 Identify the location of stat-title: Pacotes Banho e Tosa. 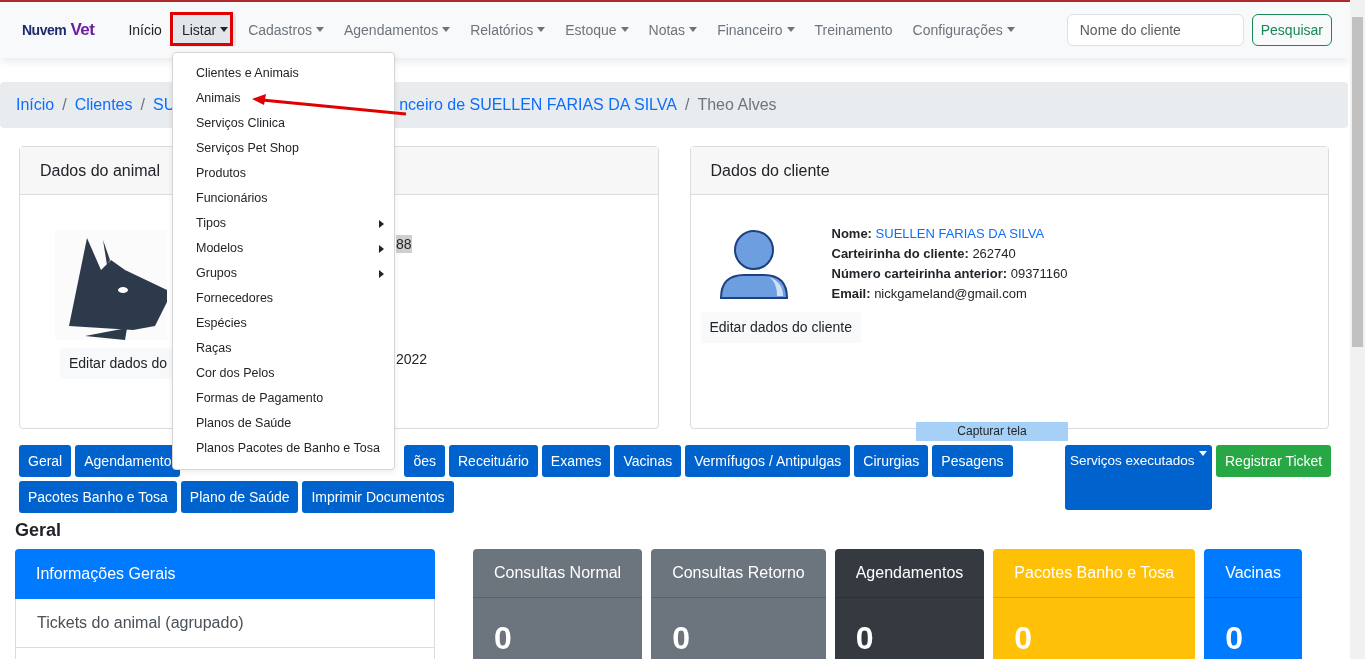
(1094, 573).